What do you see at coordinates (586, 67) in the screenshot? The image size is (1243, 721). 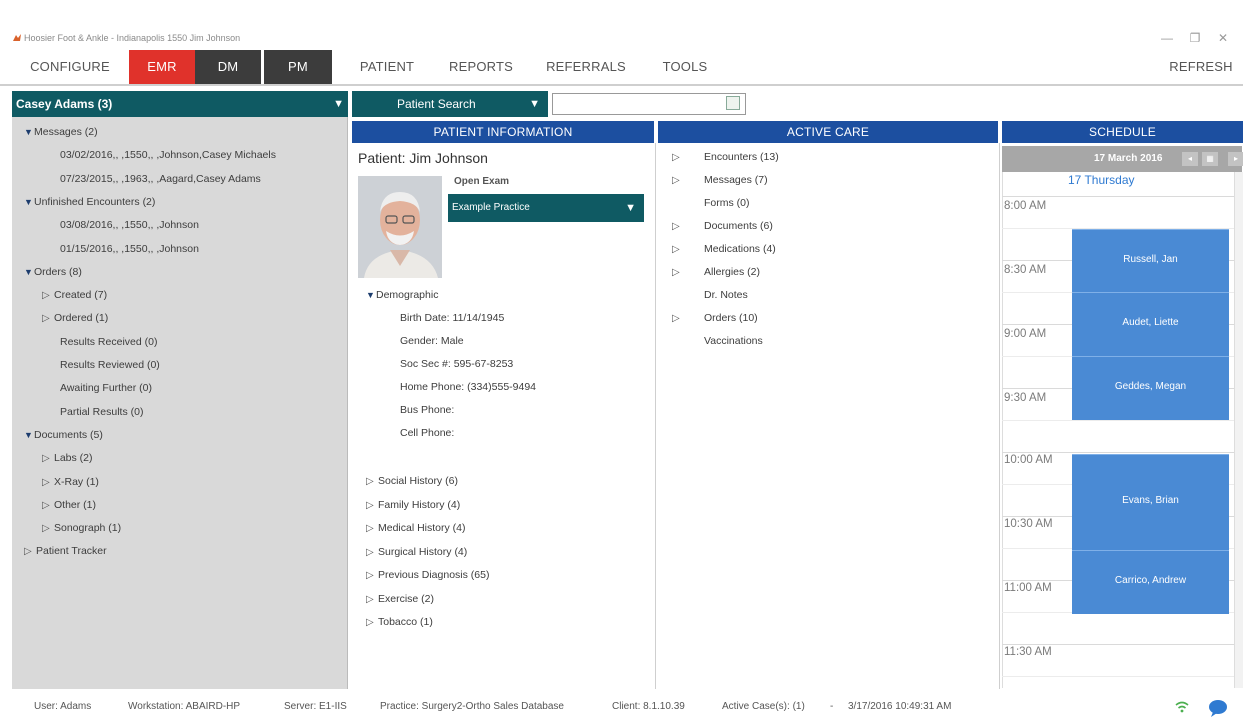 I see `menu-referrals: REFERRALS` at bounding box center [586, 67].